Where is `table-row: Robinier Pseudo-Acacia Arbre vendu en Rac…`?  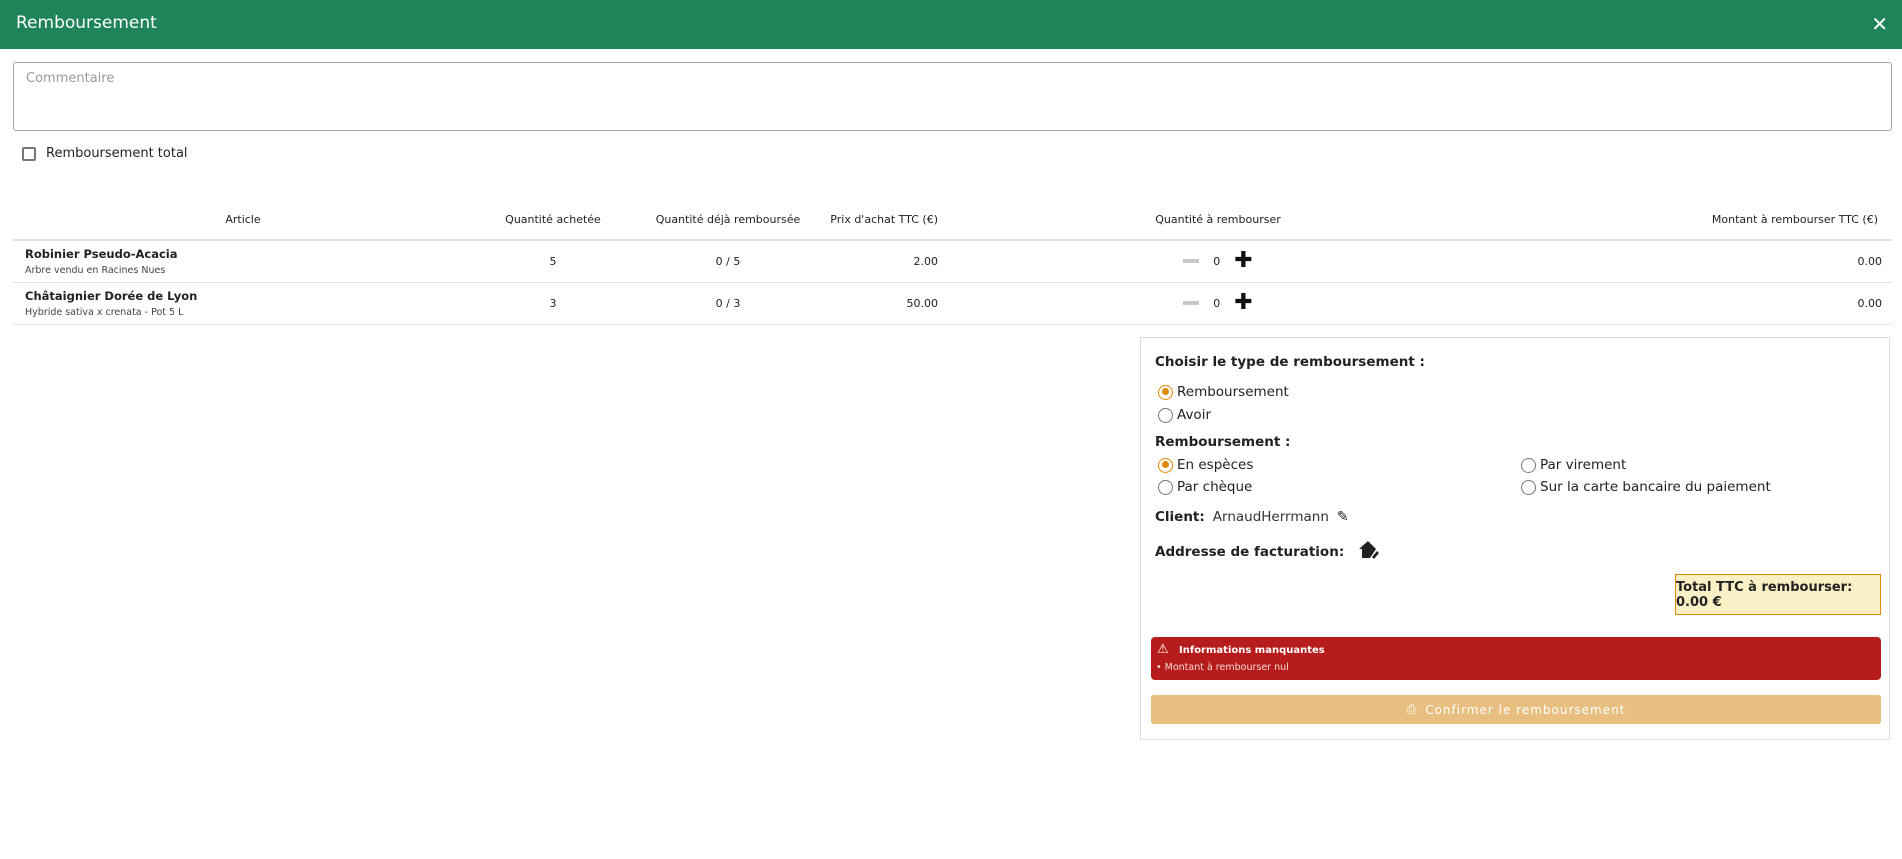 table-row: Robinier Pseudo-Acacia Arbre vendu en Rac… is located at coordinates (952, 261).